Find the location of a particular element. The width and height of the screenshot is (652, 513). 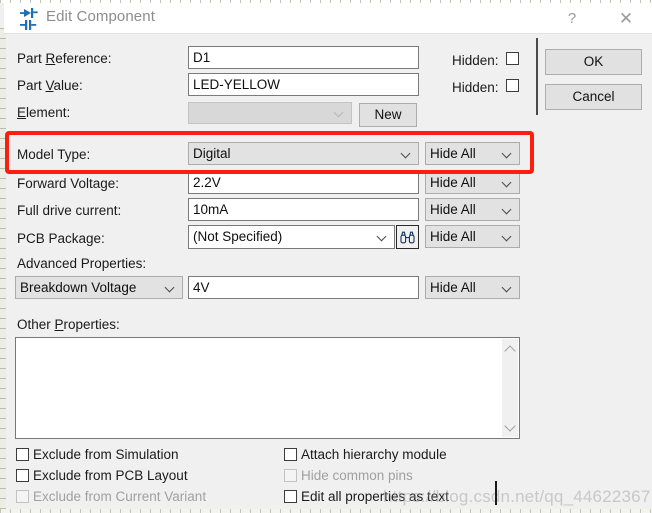

forward-voltage-visibility-combobox: Hide All is located at coordinates (472, 182).